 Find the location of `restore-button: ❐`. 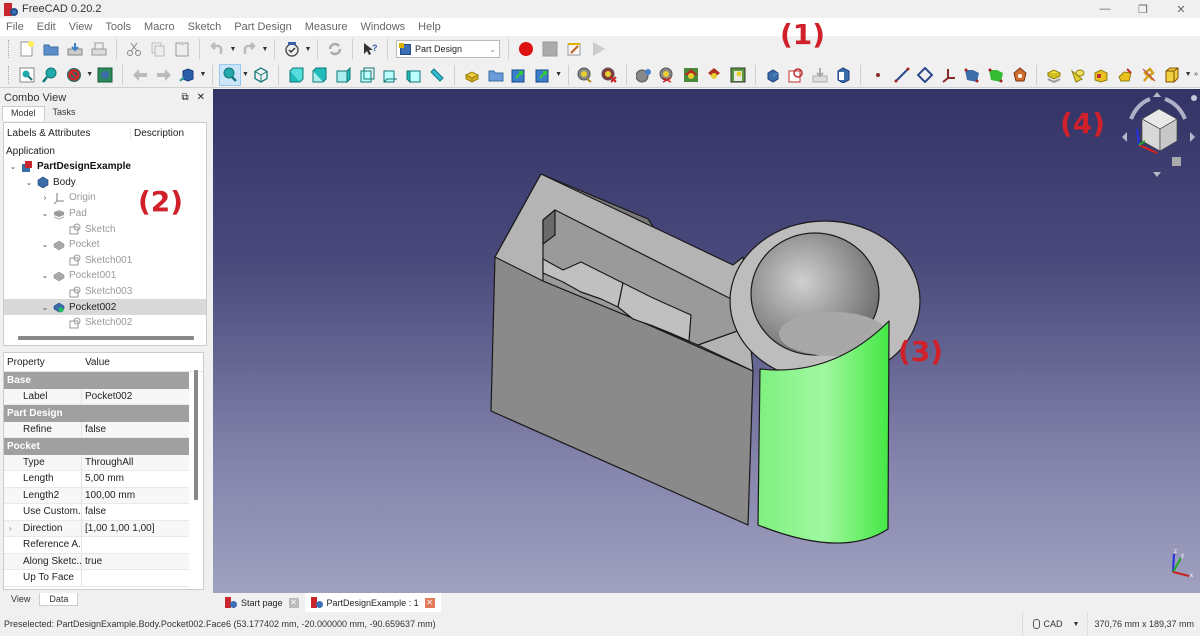

restore-button: ❐ is located at coordinates (1143, 9).